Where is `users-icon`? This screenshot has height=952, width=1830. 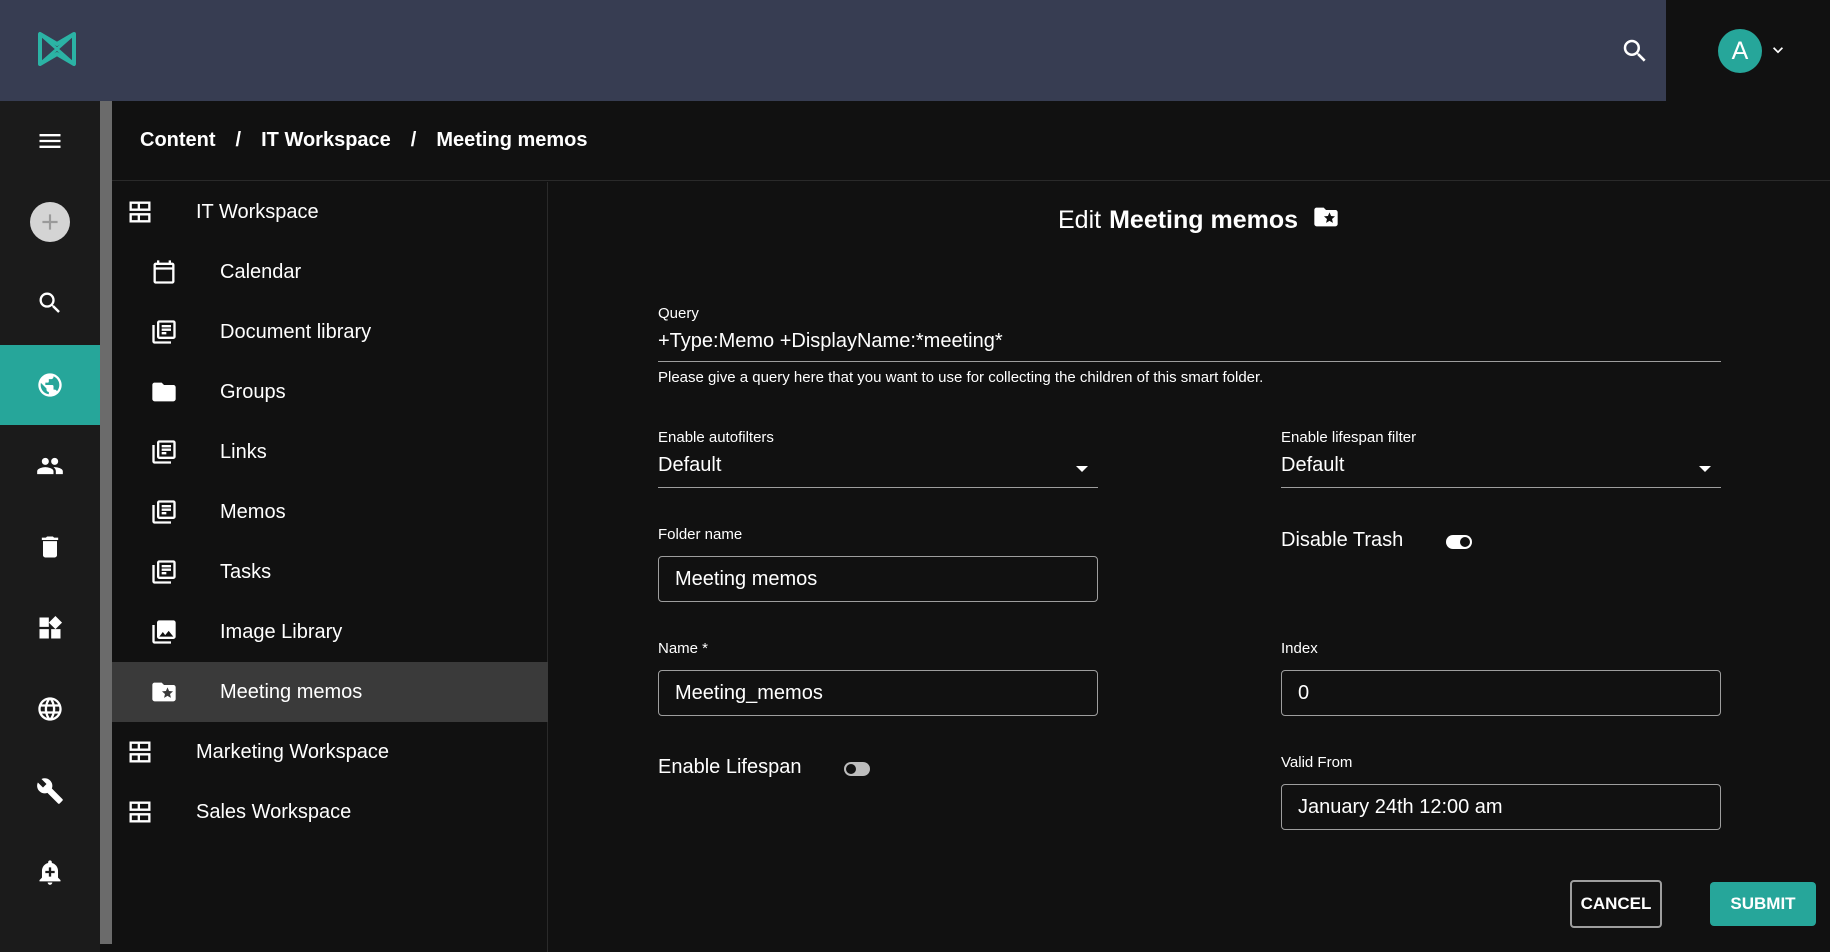 users-icon is located at coordinates (50, 466).